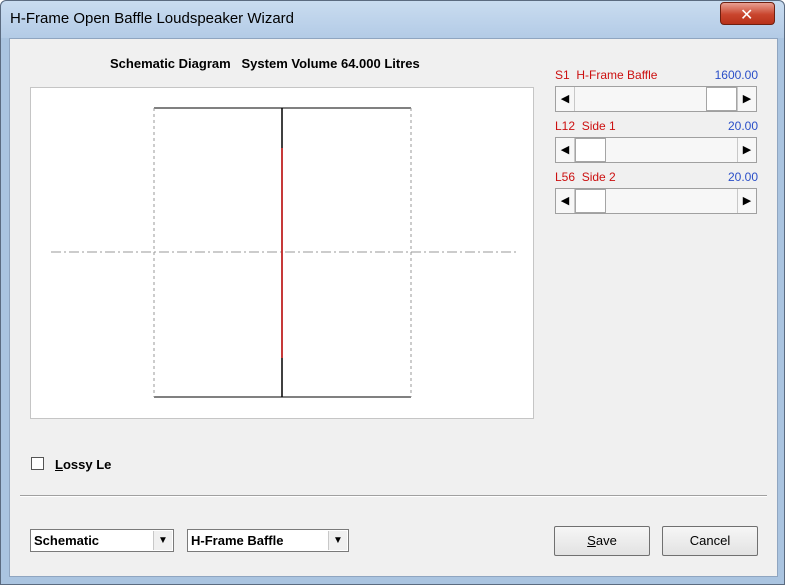 This screenshot has width=785, height=585. I want to click on view-select-value: Schematic, so click(67, 540).